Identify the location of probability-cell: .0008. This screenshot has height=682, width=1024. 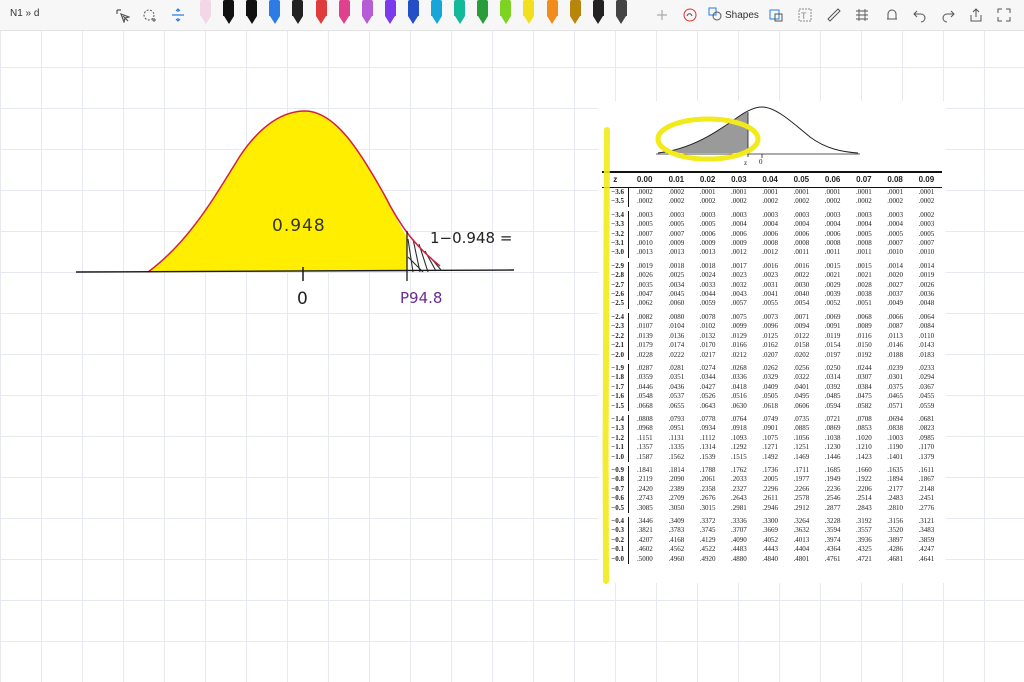
(770, 243).